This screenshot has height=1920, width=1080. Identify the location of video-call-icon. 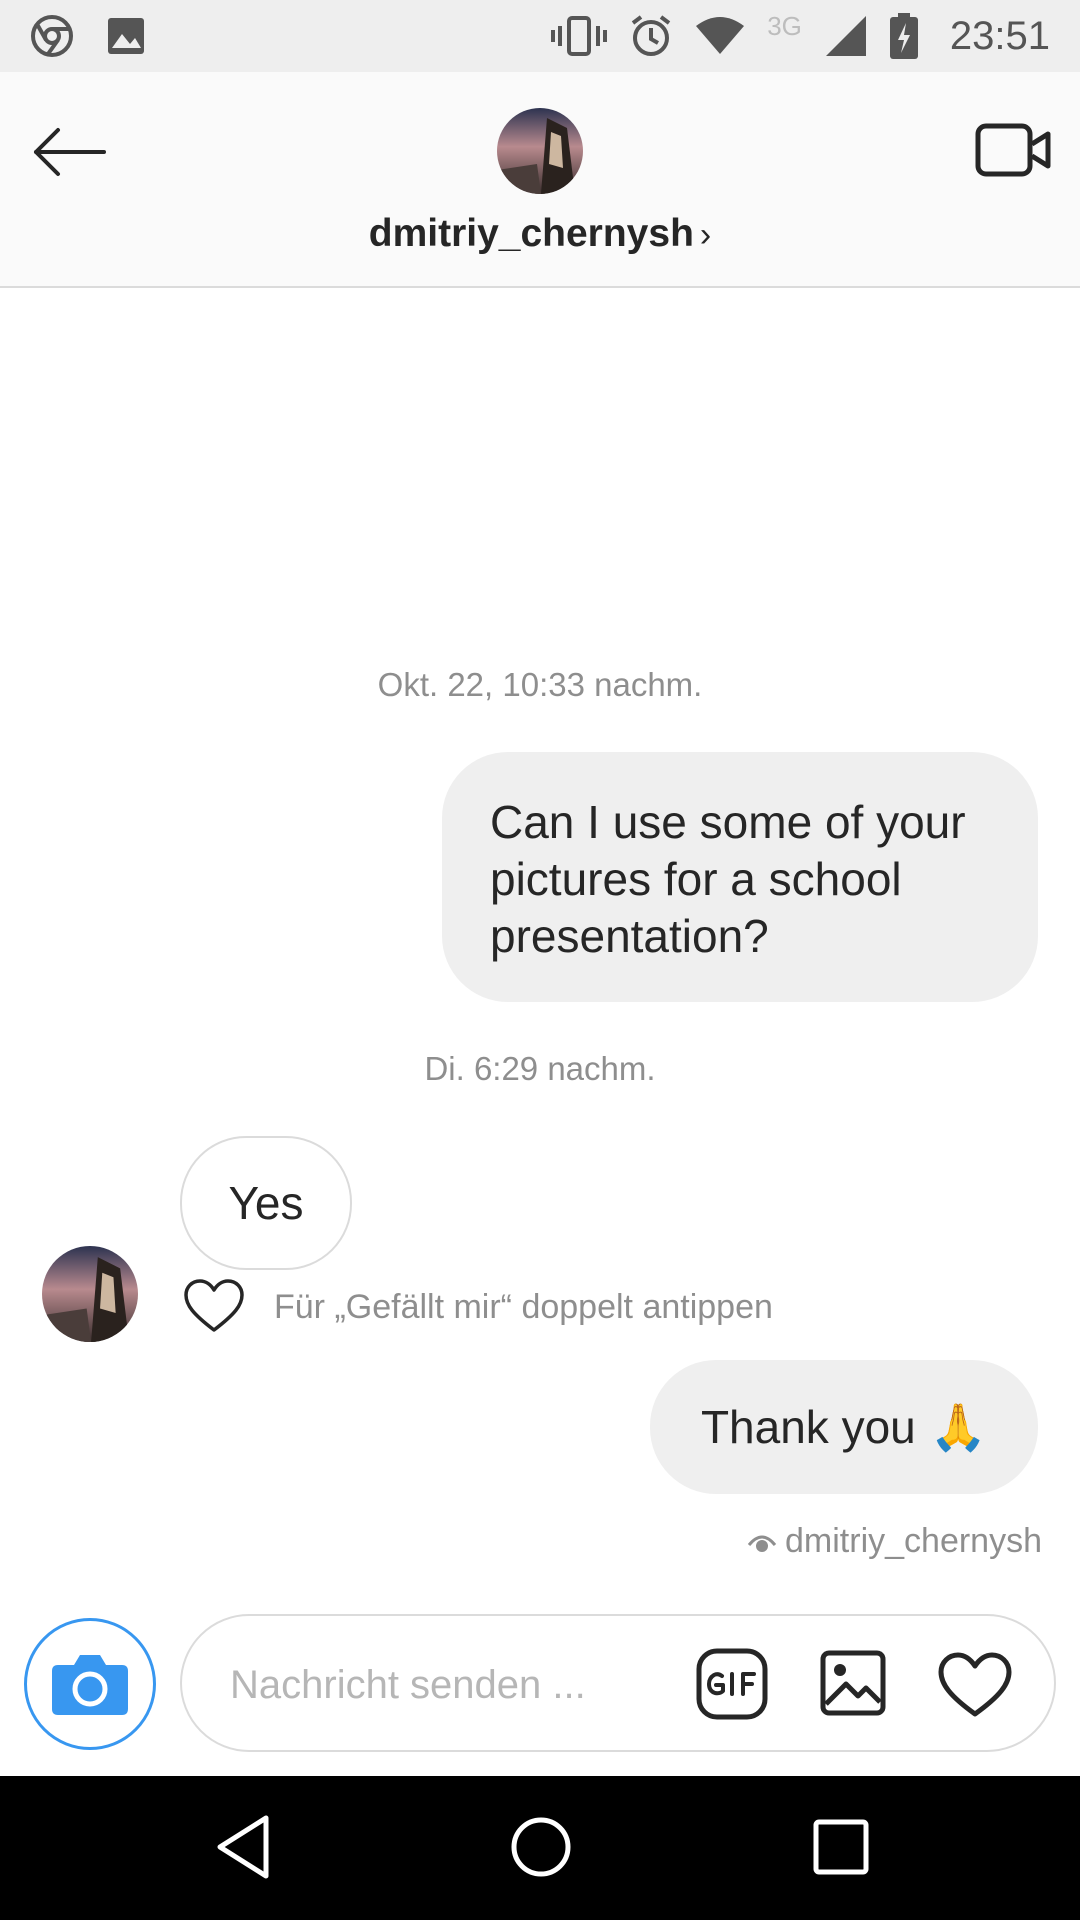
(1014, 150).